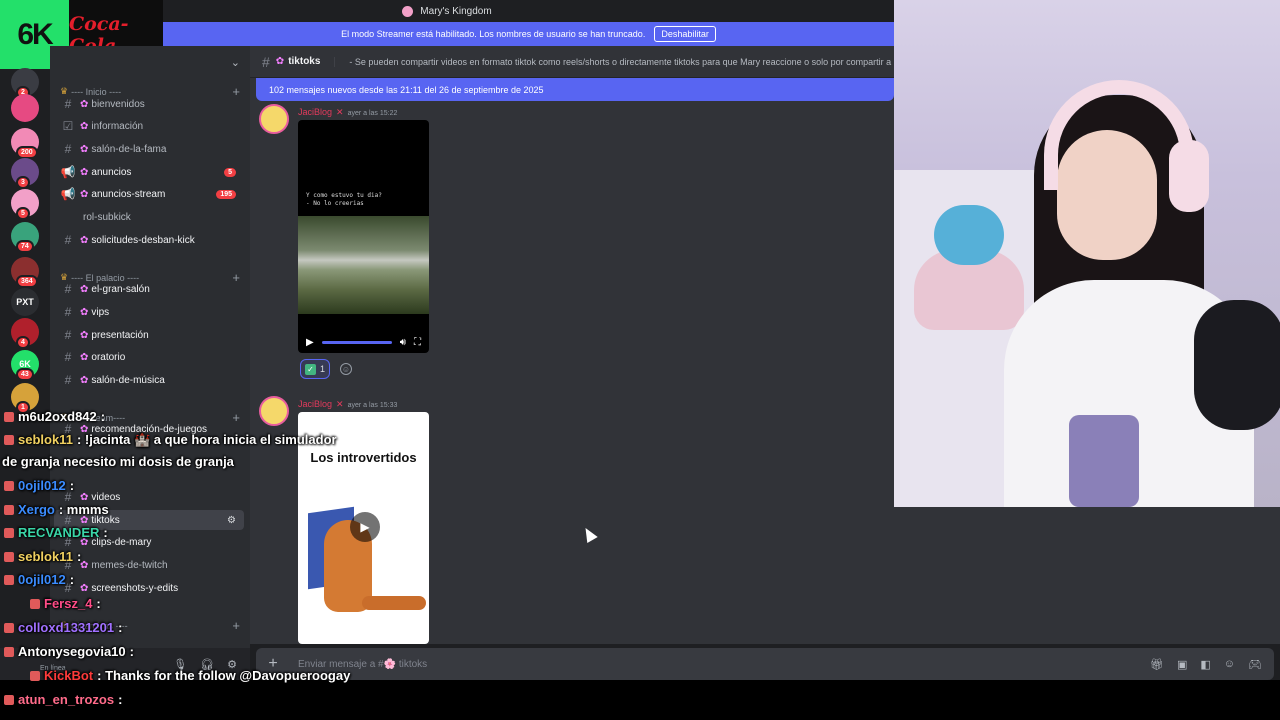 The image size is (1280, 720). Describe the element at coordinates (69, 675) in the screenshot. I see `chat-username: KickBot` at that location.